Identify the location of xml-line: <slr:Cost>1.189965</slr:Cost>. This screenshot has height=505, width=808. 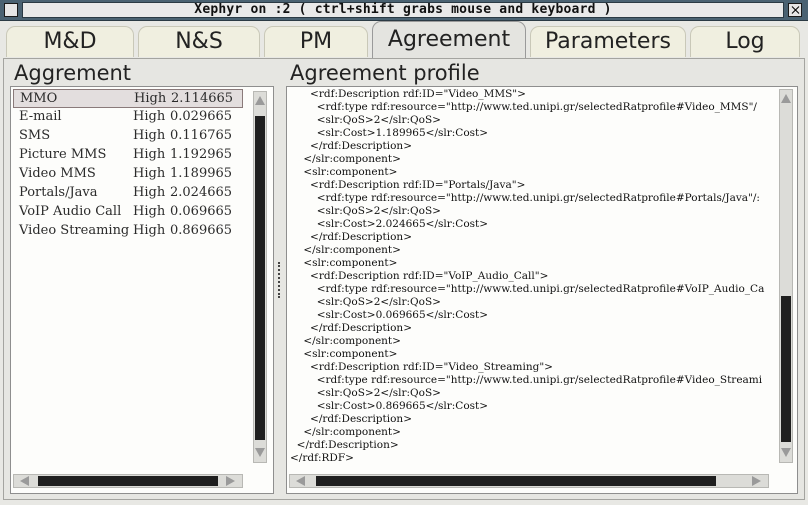
(389, 133).